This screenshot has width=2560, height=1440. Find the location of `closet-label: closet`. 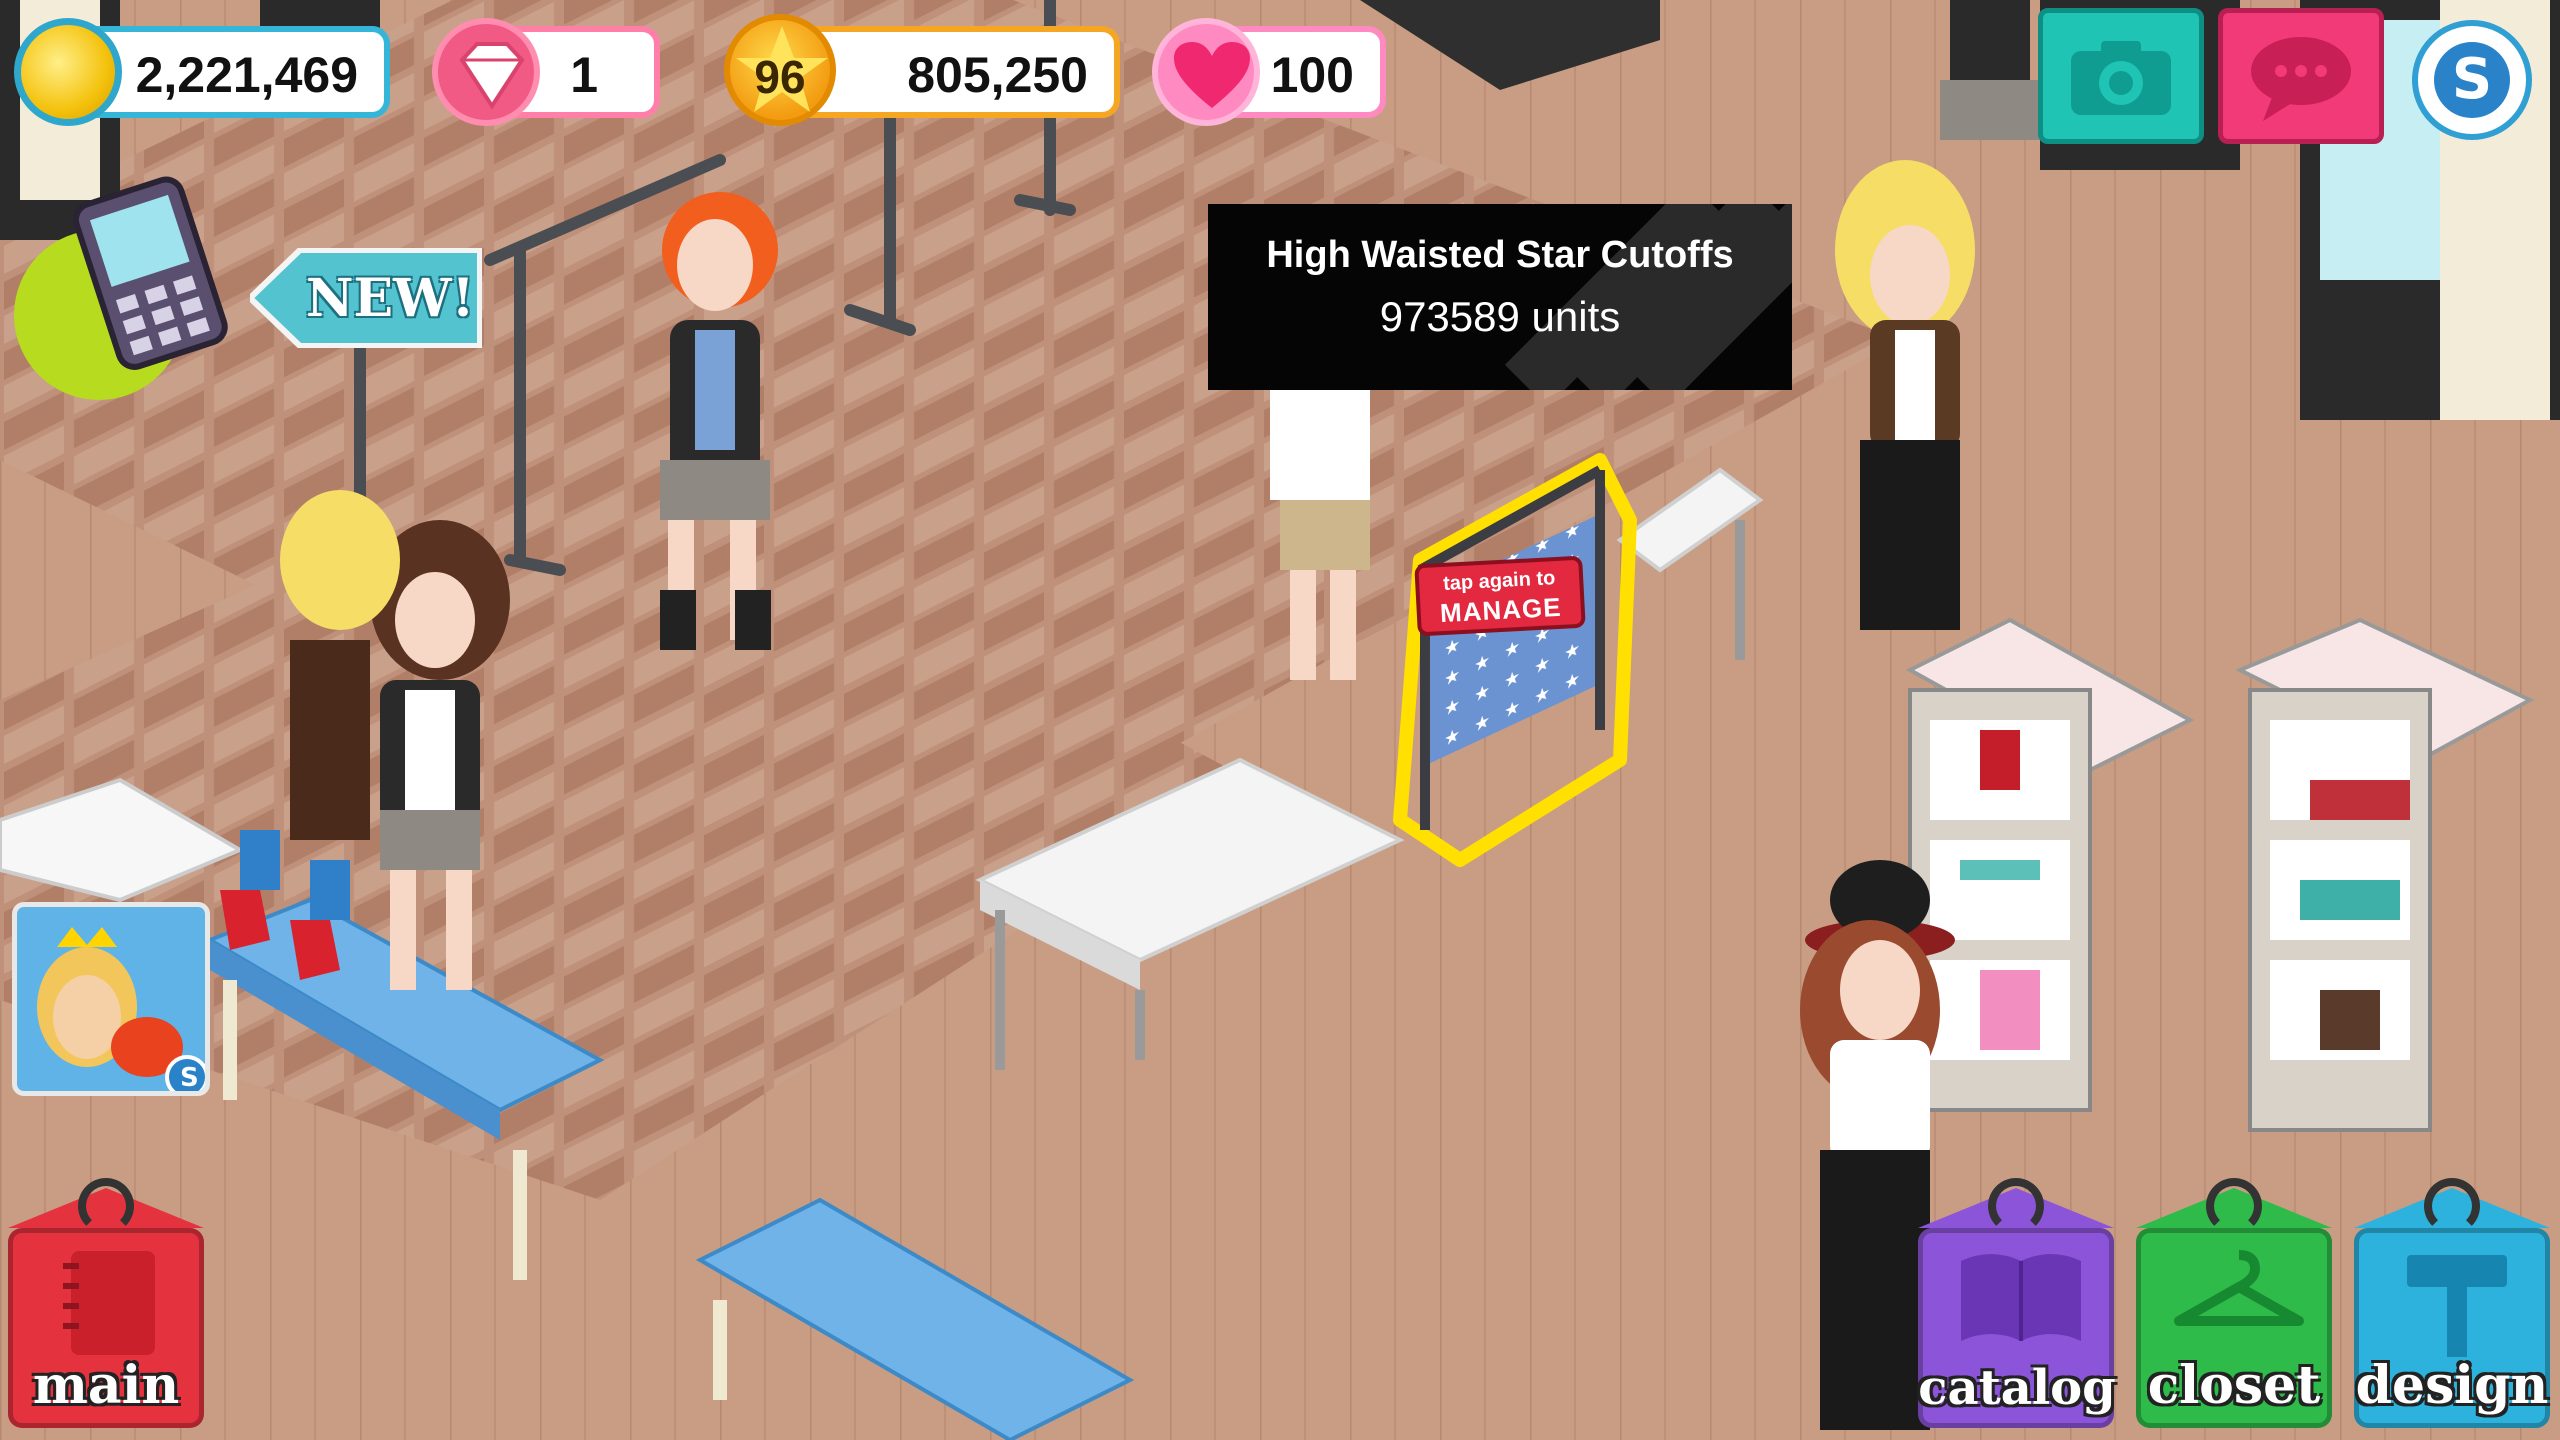

closet-label: closet is located at coordinates (2234, 1385).